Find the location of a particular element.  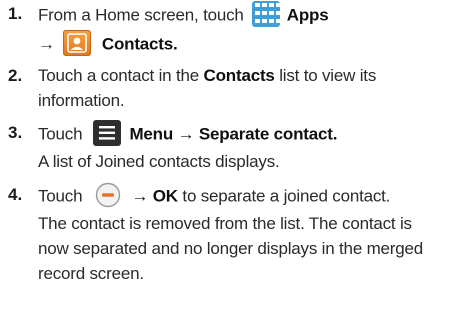

apps-grid-icon is located at coordinates (267, 14).